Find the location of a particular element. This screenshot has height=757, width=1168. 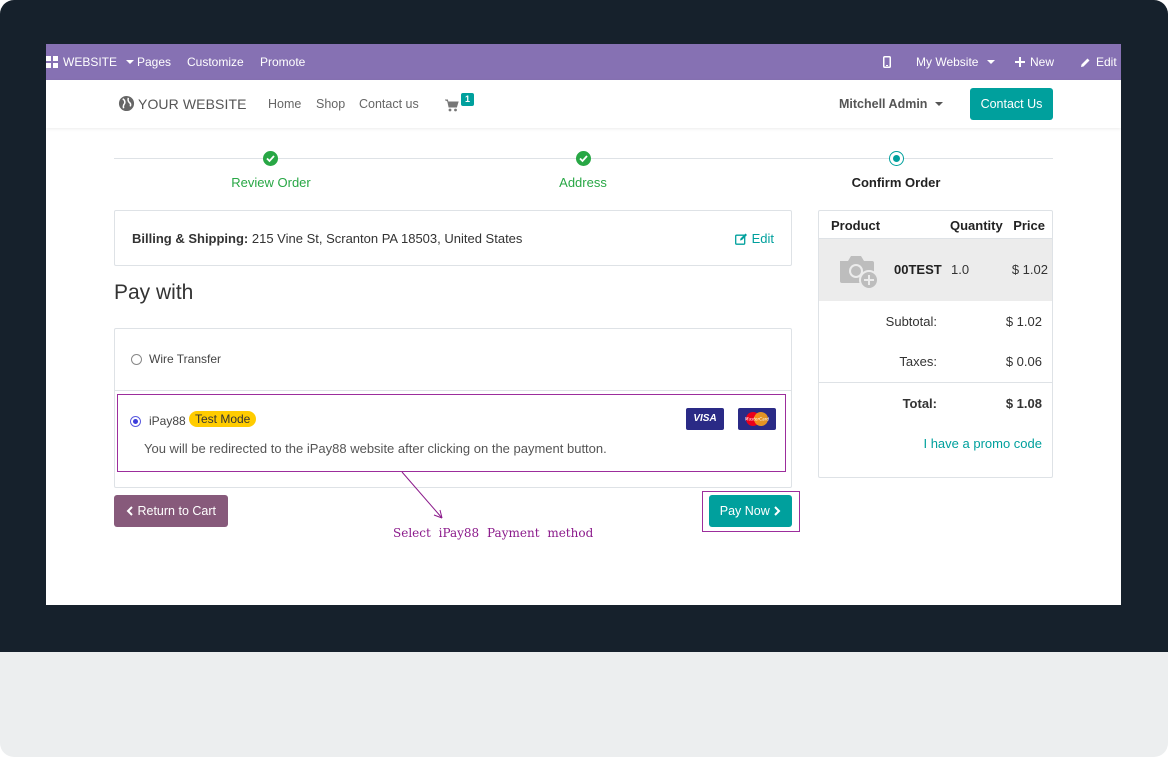

user-name: Mitchell Admin is located at coordinates (883, 104).